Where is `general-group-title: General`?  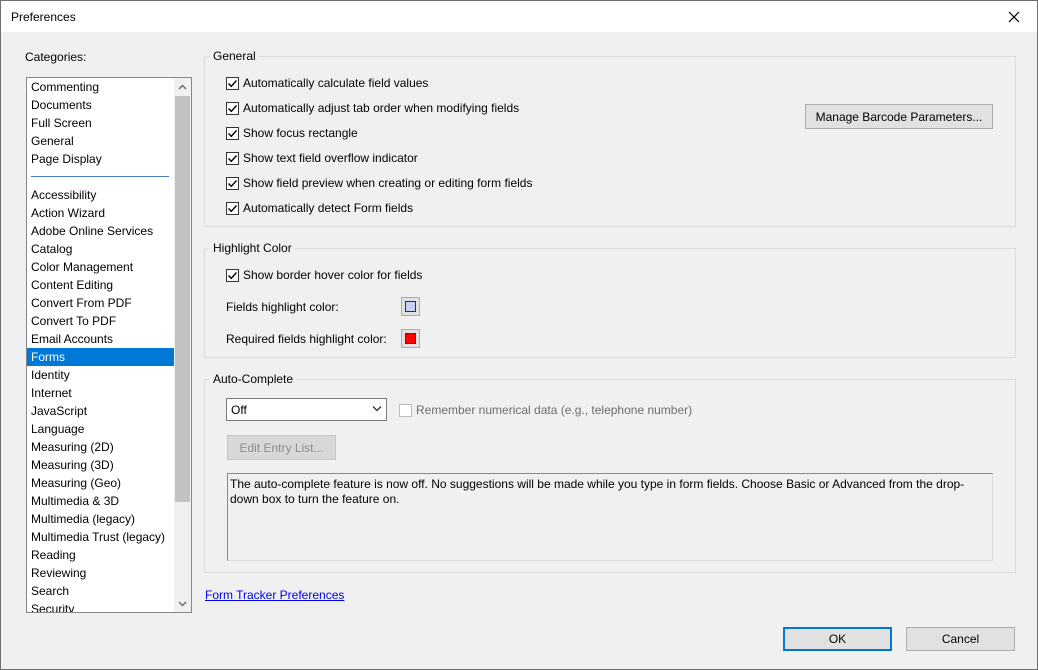
general-group-title: General is located at coordinates (234, 56).